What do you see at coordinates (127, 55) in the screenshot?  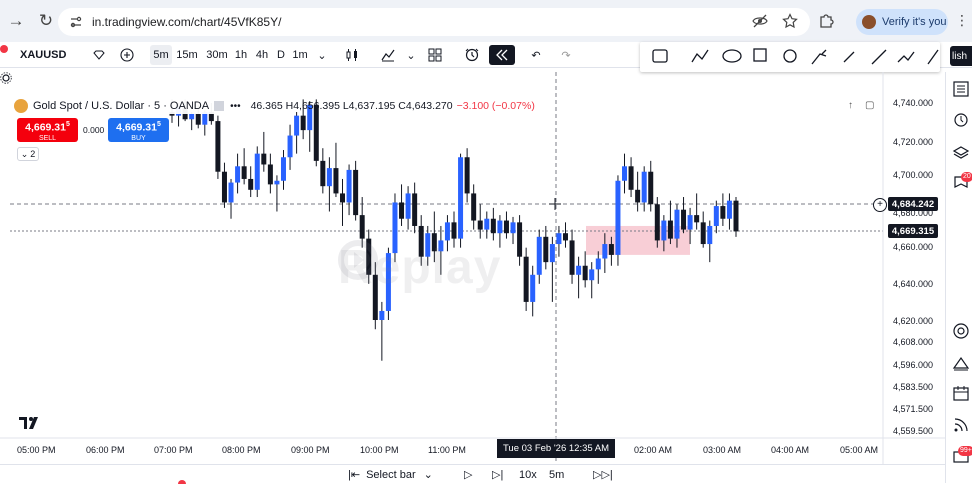 I see `compare-add-icon` at bounding box center [127, 55].